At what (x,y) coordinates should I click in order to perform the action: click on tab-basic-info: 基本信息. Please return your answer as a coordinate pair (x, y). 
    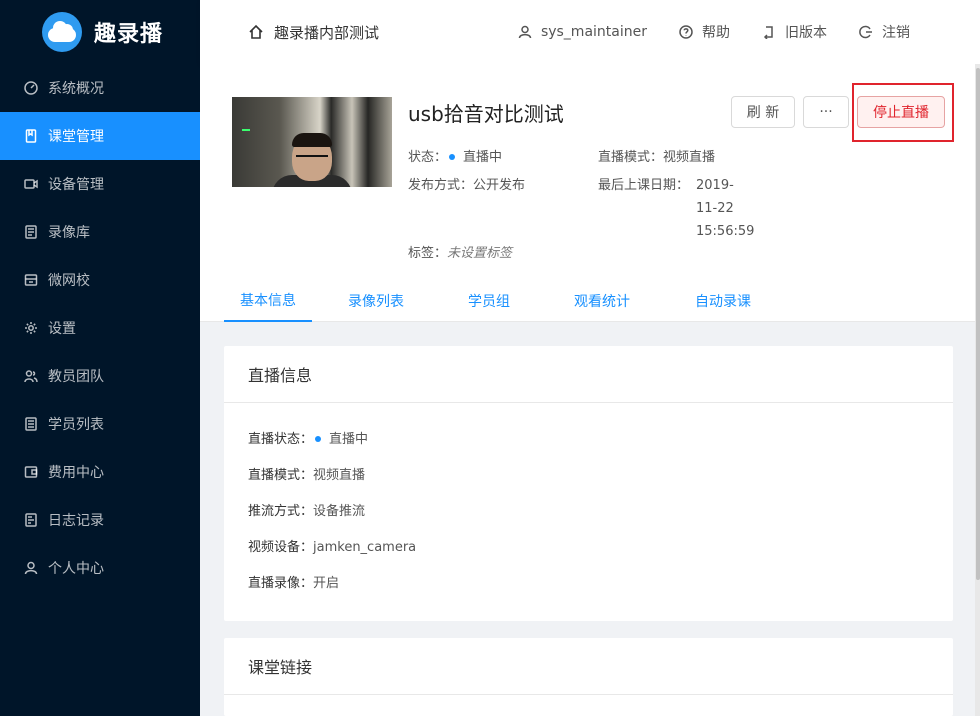
    Looking at the image, I should click on (268, 301).